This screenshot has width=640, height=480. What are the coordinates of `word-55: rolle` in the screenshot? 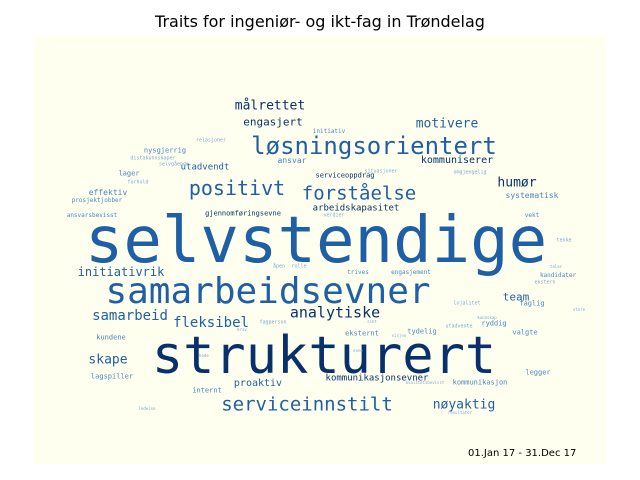 It's located at (299, 266).